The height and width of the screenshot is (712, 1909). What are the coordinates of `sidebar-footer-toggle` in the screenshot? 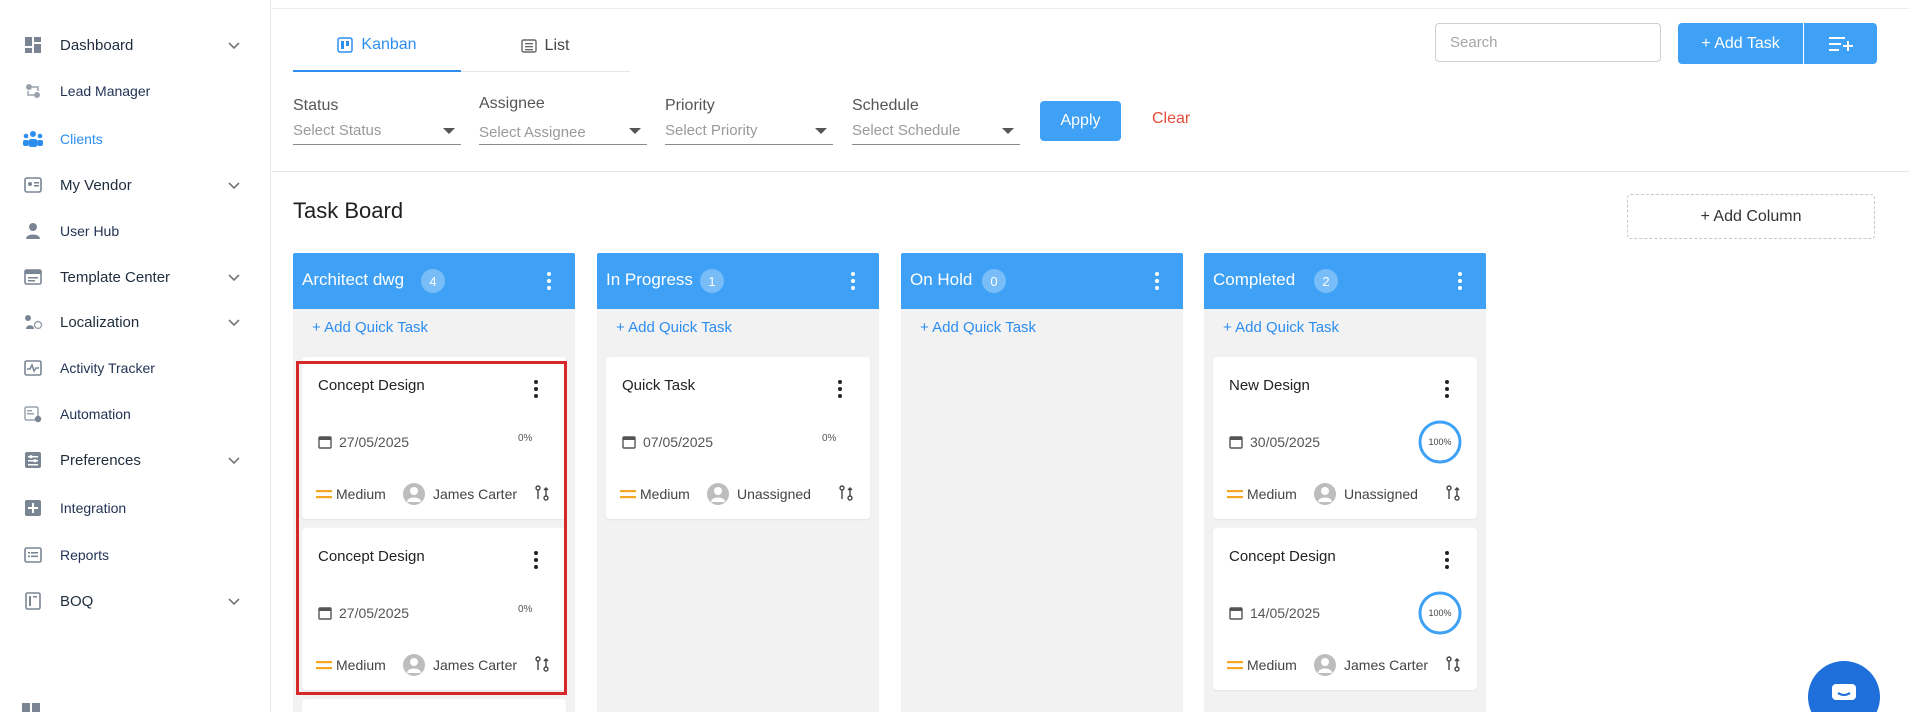 It's located at (132, 706).